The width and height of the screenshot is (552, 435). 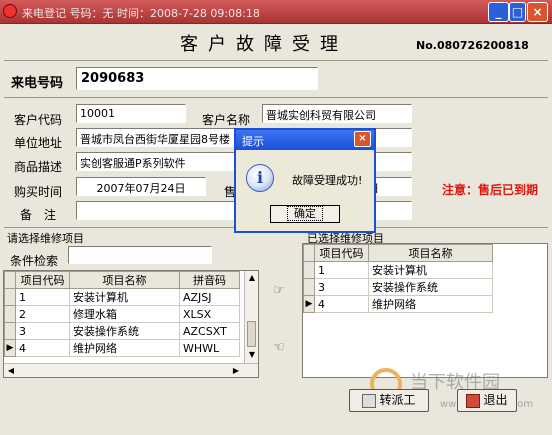 I want to click on cell-pinyin: AZCSXT, so click(x=209, y=331).